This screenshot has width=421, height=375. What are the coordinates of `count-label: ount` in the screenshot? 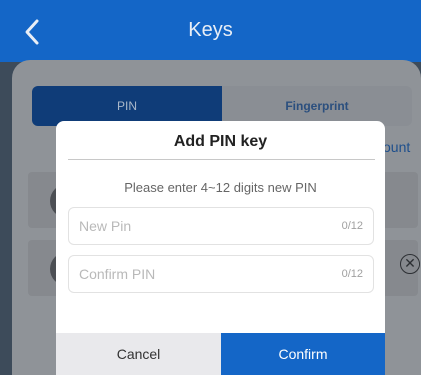 It's located at (397, 147).